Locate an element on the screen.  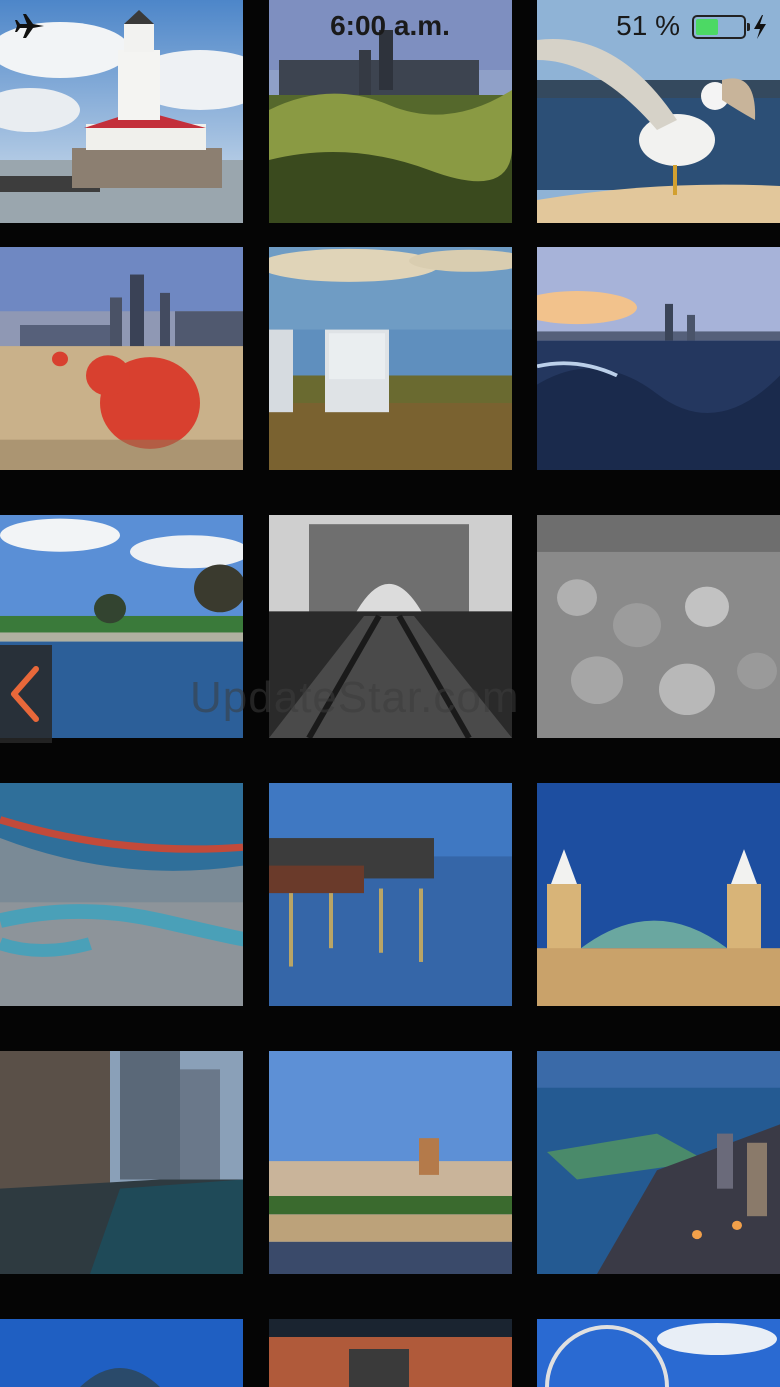
photo-tile-navy-pier-distance is located at coordinates (390, 1162).